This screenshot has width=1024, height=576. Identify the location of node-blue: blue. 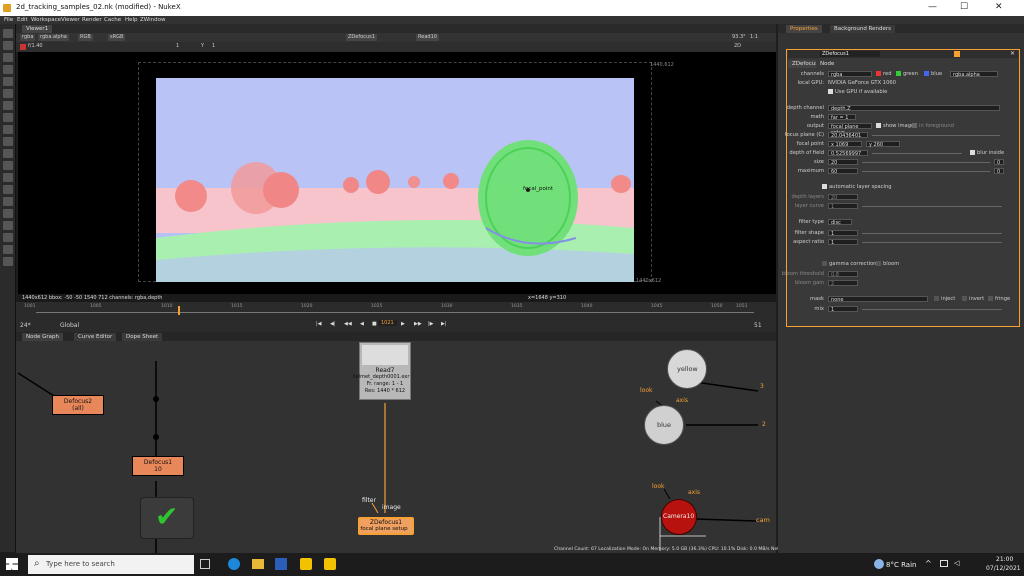
(664, 425).